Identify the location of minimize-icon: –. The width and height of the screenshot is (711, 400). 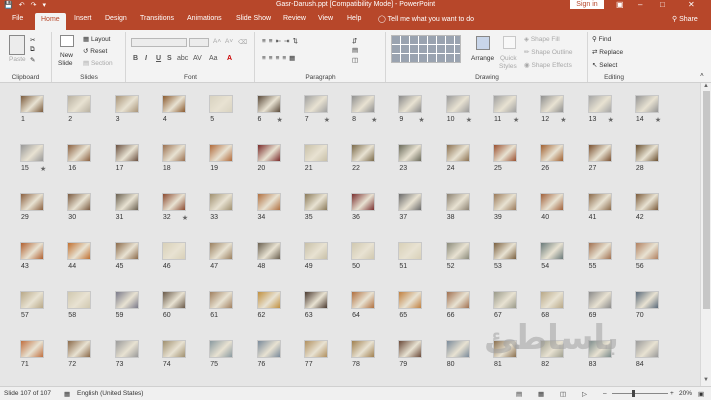
(640, 4).